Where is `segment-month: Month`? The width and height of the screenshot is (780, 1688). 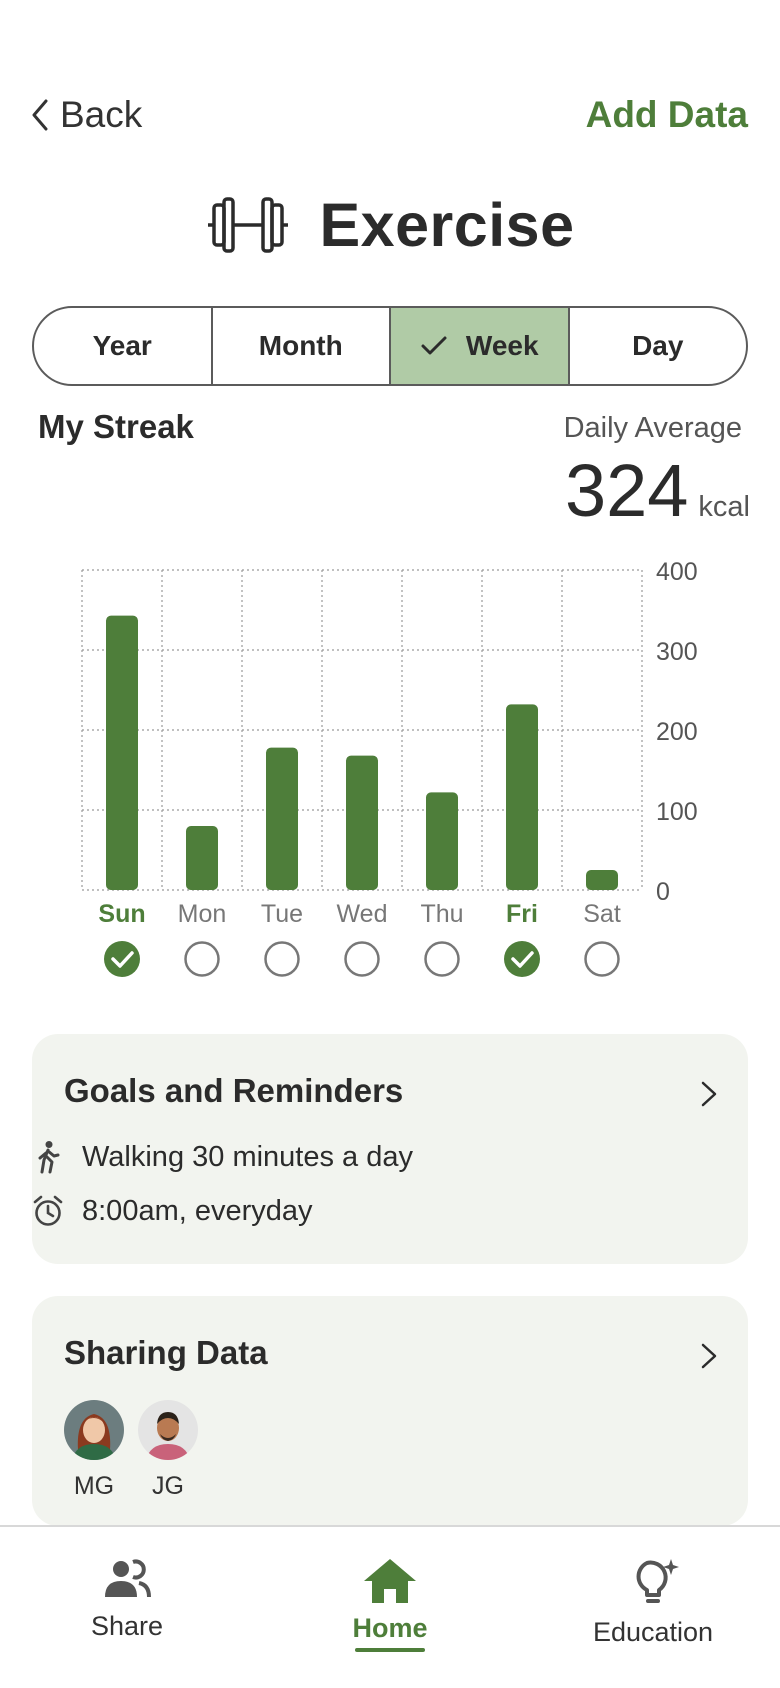 segment-month: Month is located at coordinates (302, 346).